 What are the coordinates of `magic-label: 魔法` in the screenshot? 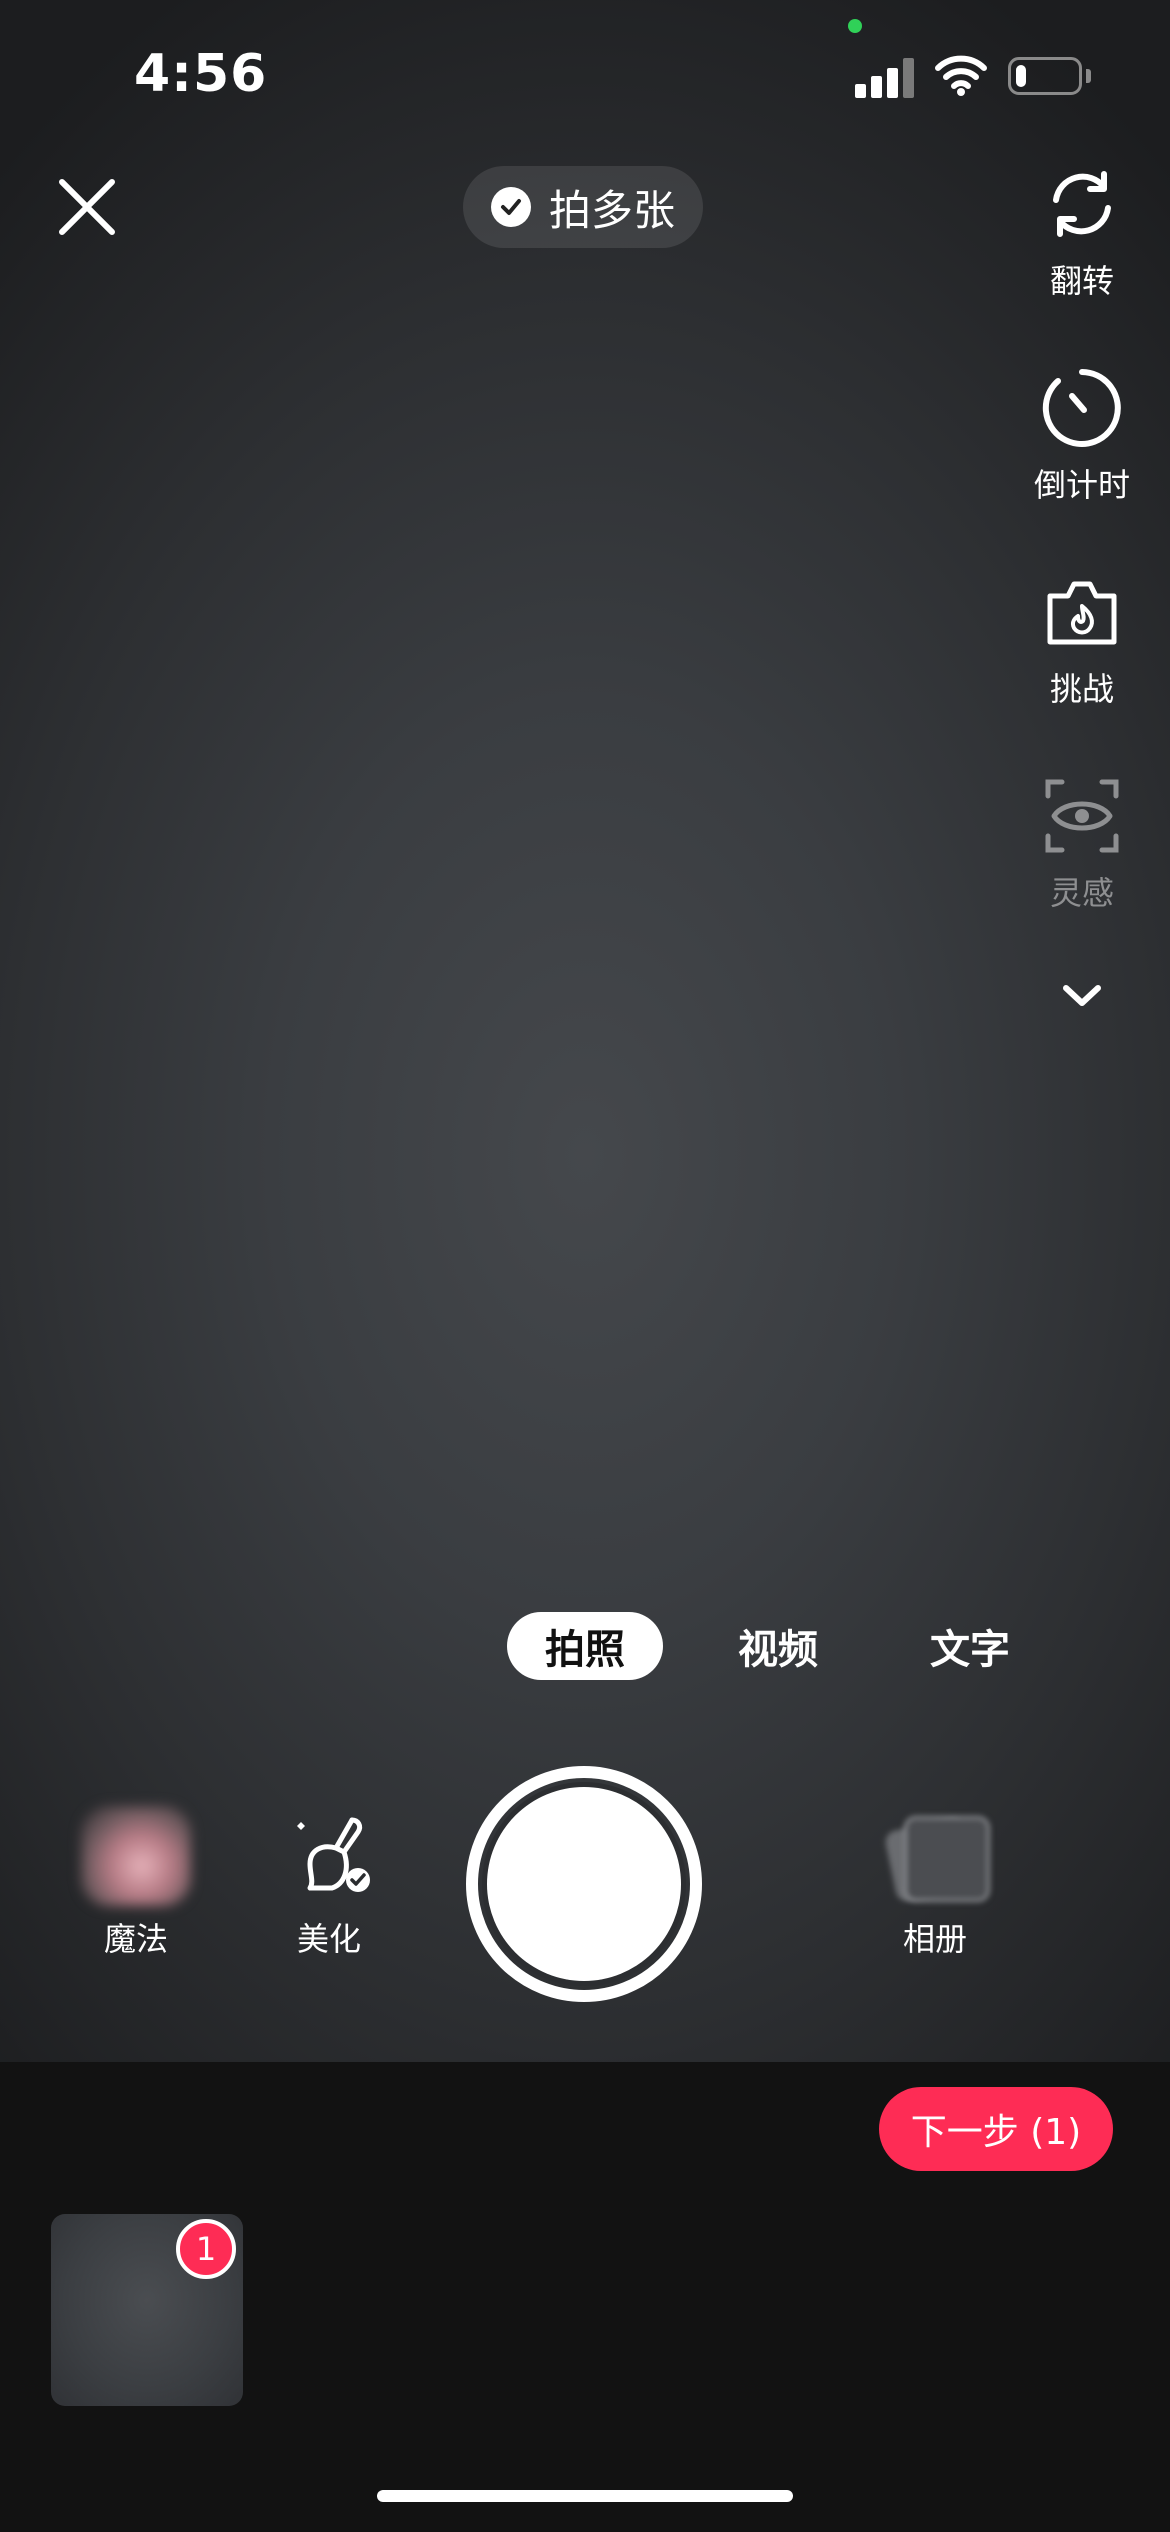 It's located at (135, 1939).